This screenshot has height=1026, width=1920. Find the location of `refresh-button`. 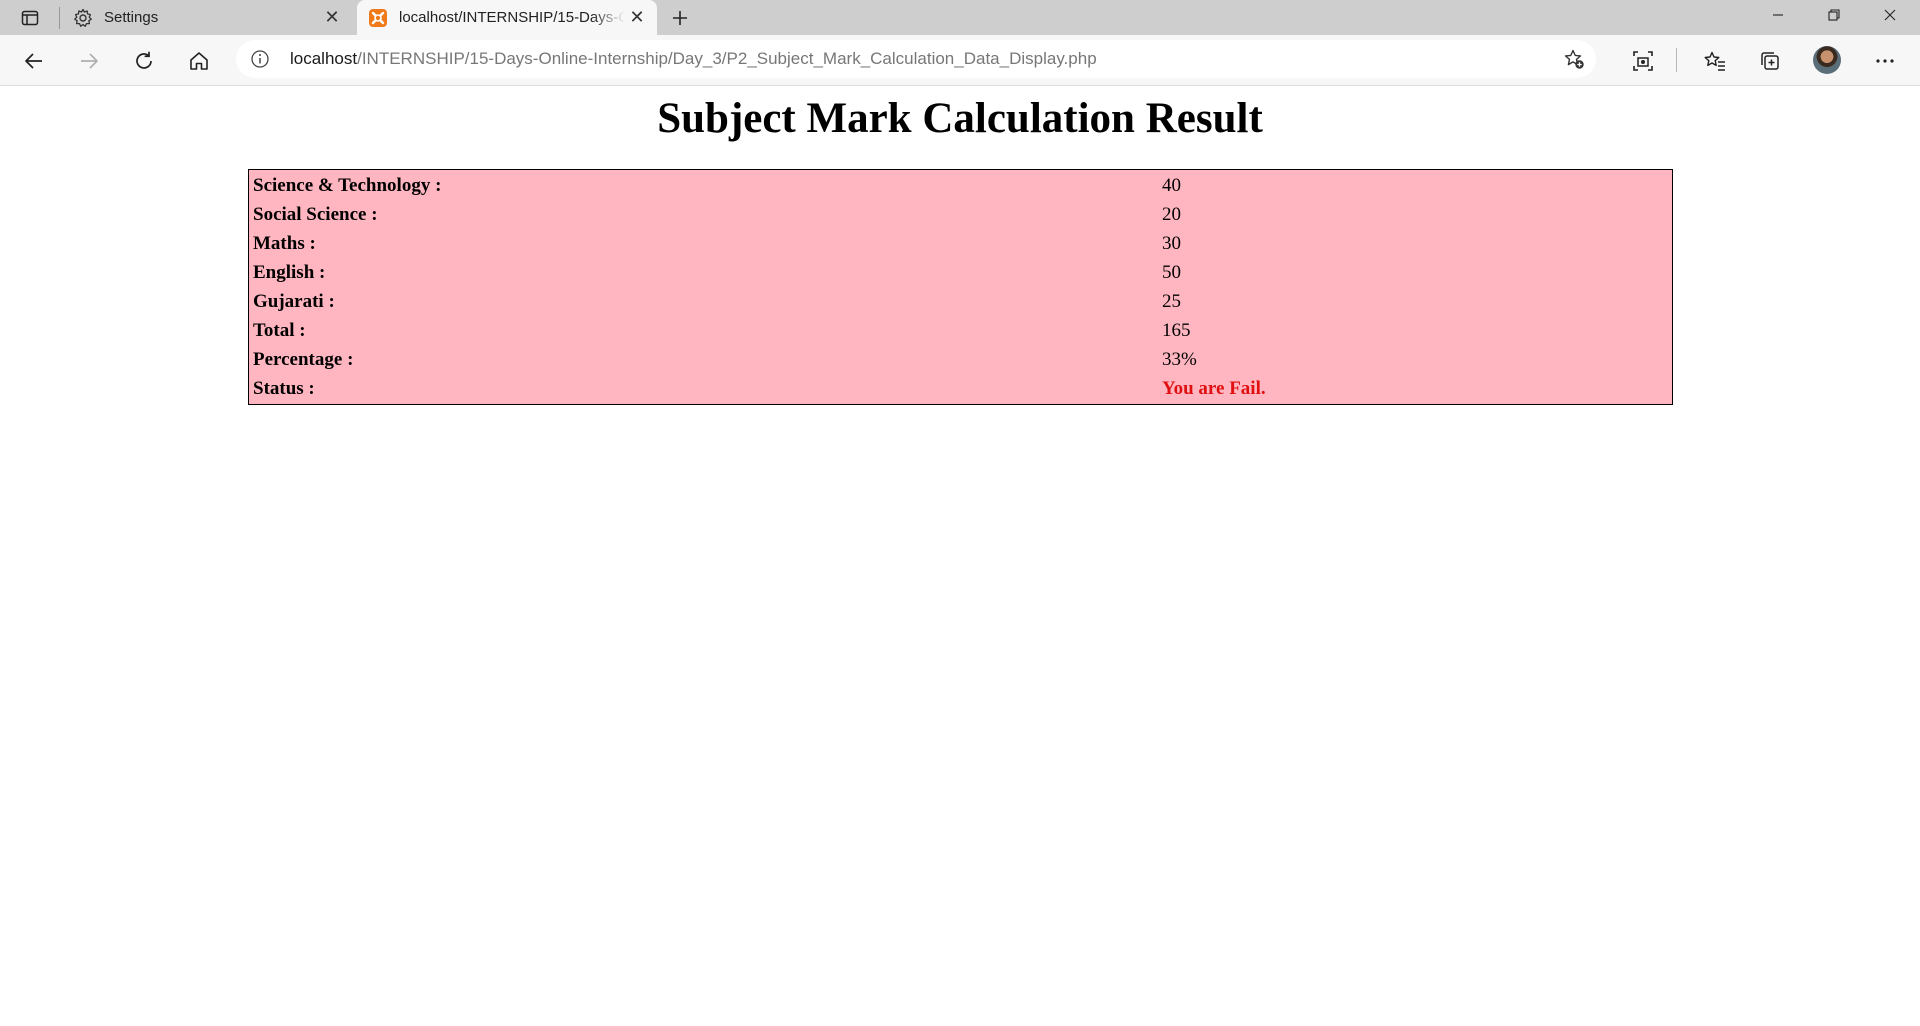

refresh-button is located at coordinates (144, 61).